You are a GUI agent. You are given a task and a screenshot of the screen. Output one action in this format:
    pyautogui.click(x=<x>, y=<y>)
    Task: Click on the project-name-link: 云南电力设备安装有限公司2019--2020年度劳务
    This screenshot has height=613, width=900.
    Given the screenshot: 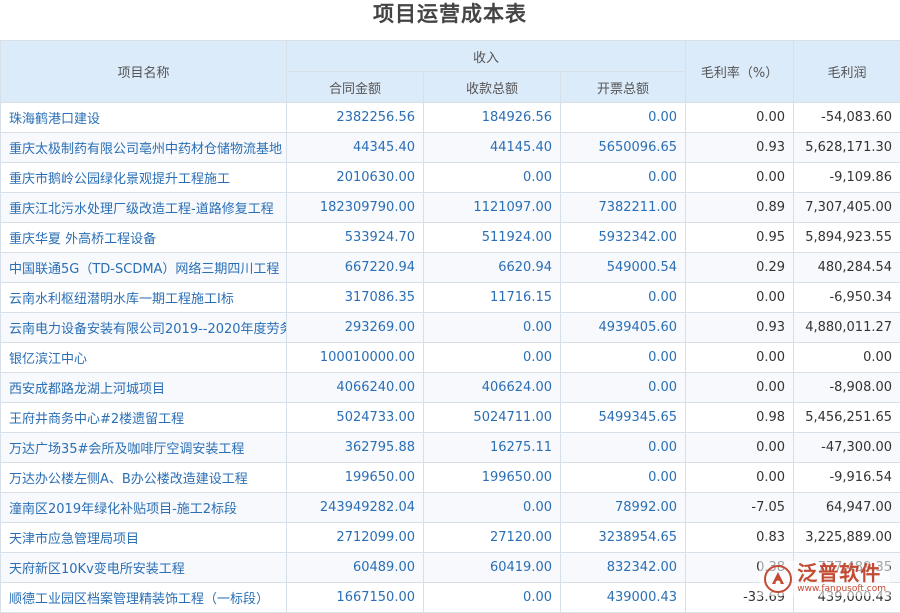 What is the action you would take?
    pyautogui.click(x=144, y=328)
    